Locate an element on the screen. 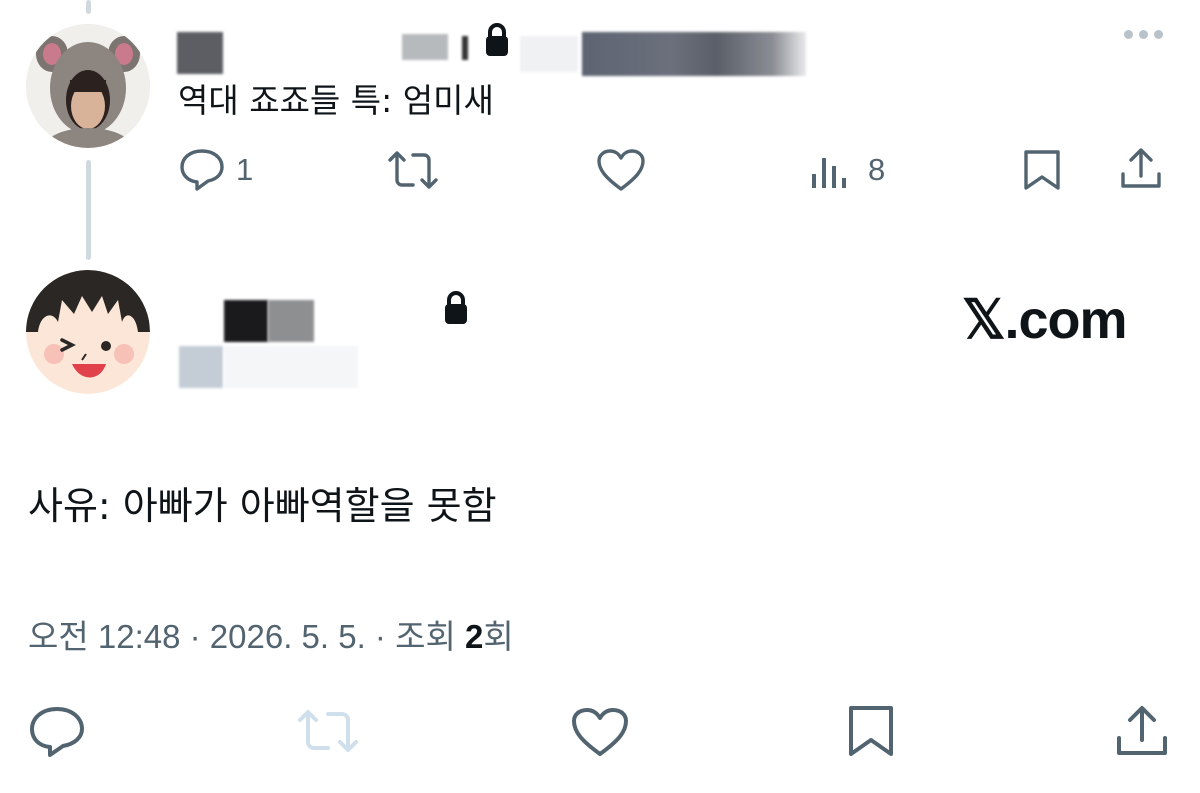 This screenshot has height=793, width=1200. thread-line-top is located at coordinates (88, 7).